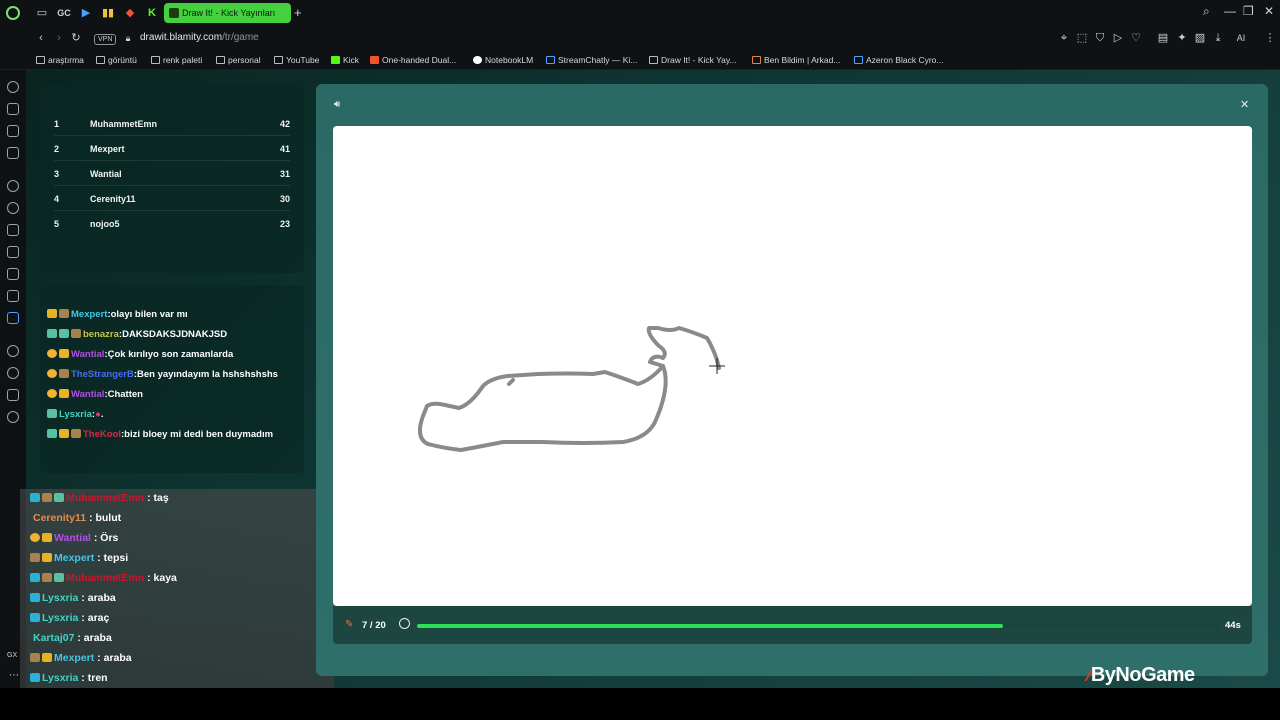 The image size is (1280, 720). Describe the element at coordinates (60, 518) in the screenshot. I see `overlay-username: Cerenity11` at that location.